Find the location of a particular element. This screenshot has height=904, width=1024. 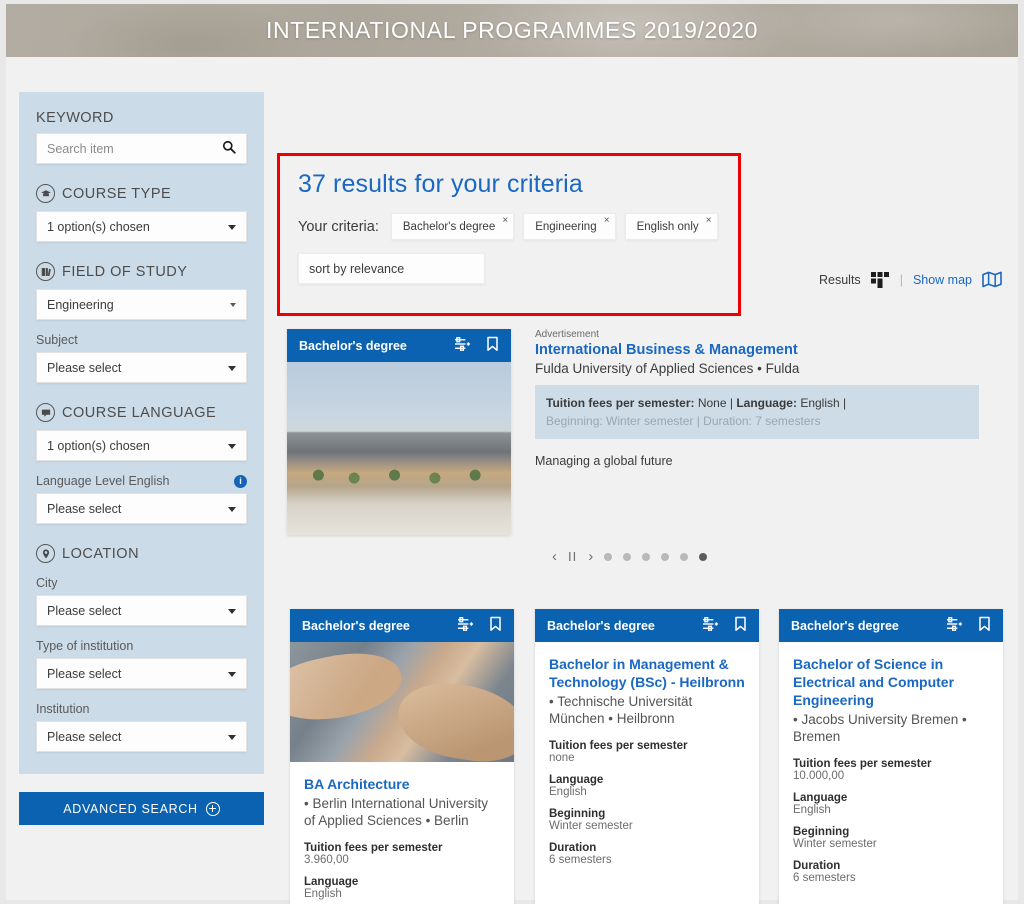

city-select: Please select is located at coordinates (141, 610).